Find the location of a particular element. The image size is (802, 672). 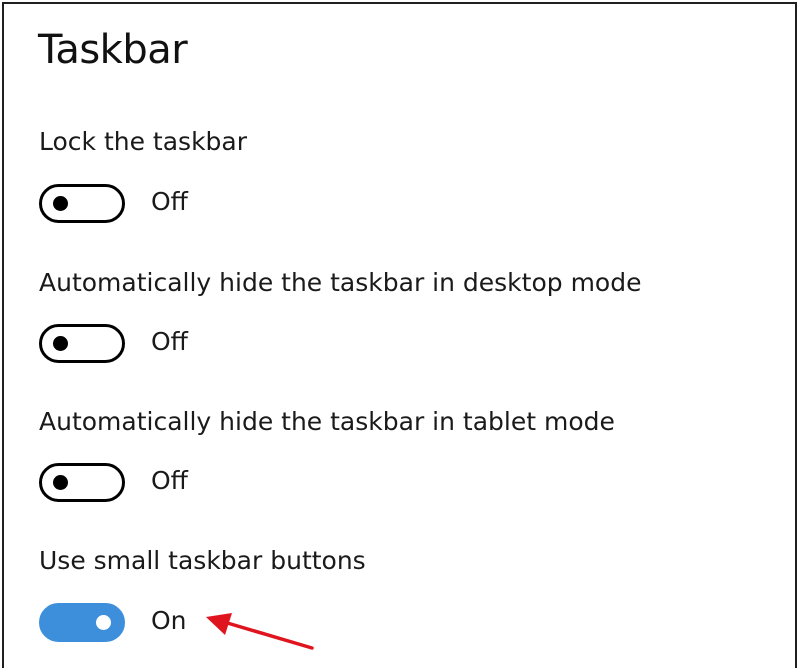

toggle-state-lock-taskbar: Off is located at coordinates (169, 201).